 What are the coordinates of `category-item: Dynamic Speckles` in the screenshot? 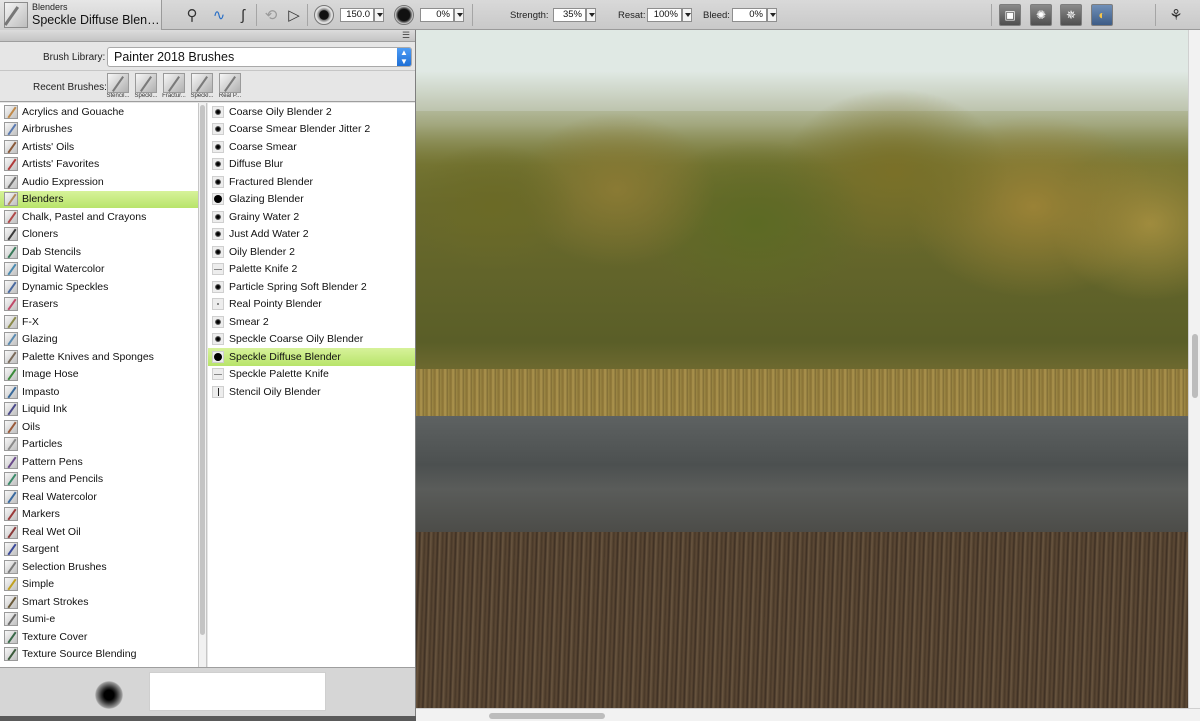 It's located at (99, 287).